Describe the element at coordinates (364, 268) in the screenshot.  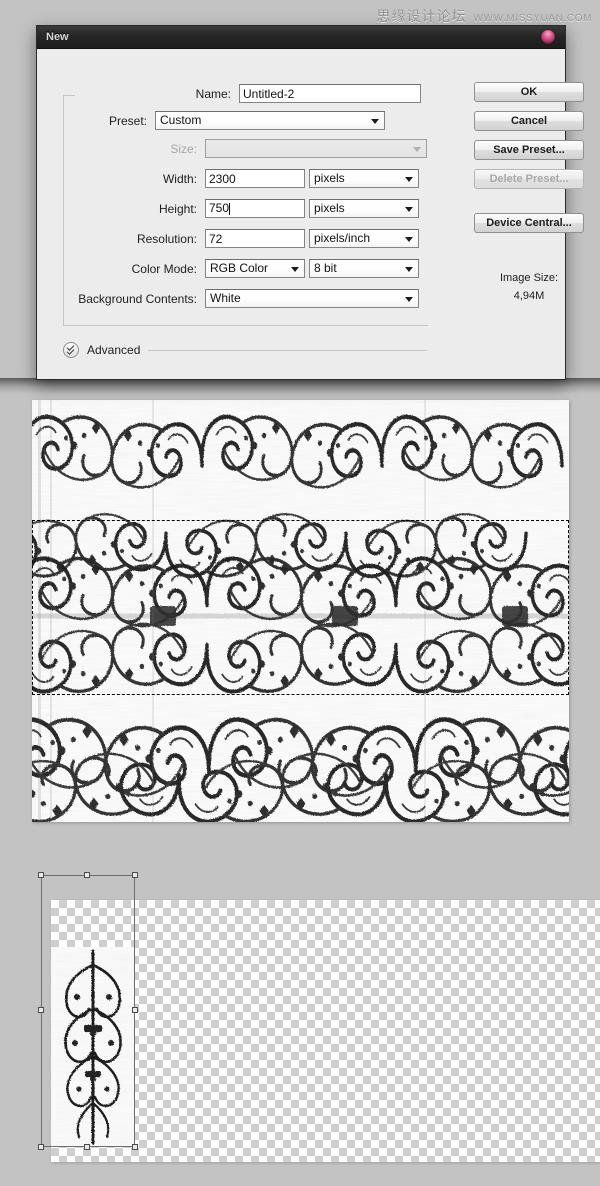
I see `bit-depth-dropdown: 8 bit` at that location.